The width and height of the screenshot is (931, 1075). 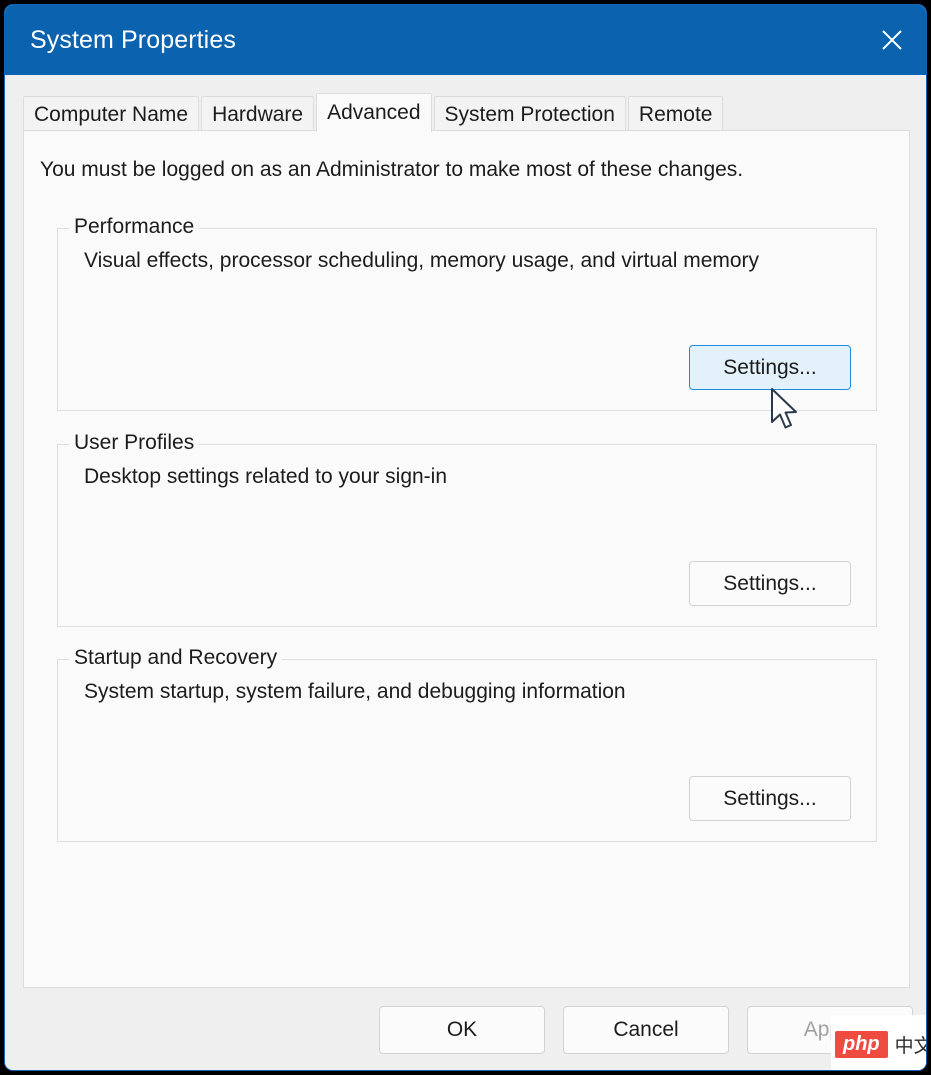 I want to click on group-performance-label: Performance, so click(x=134, y=227).